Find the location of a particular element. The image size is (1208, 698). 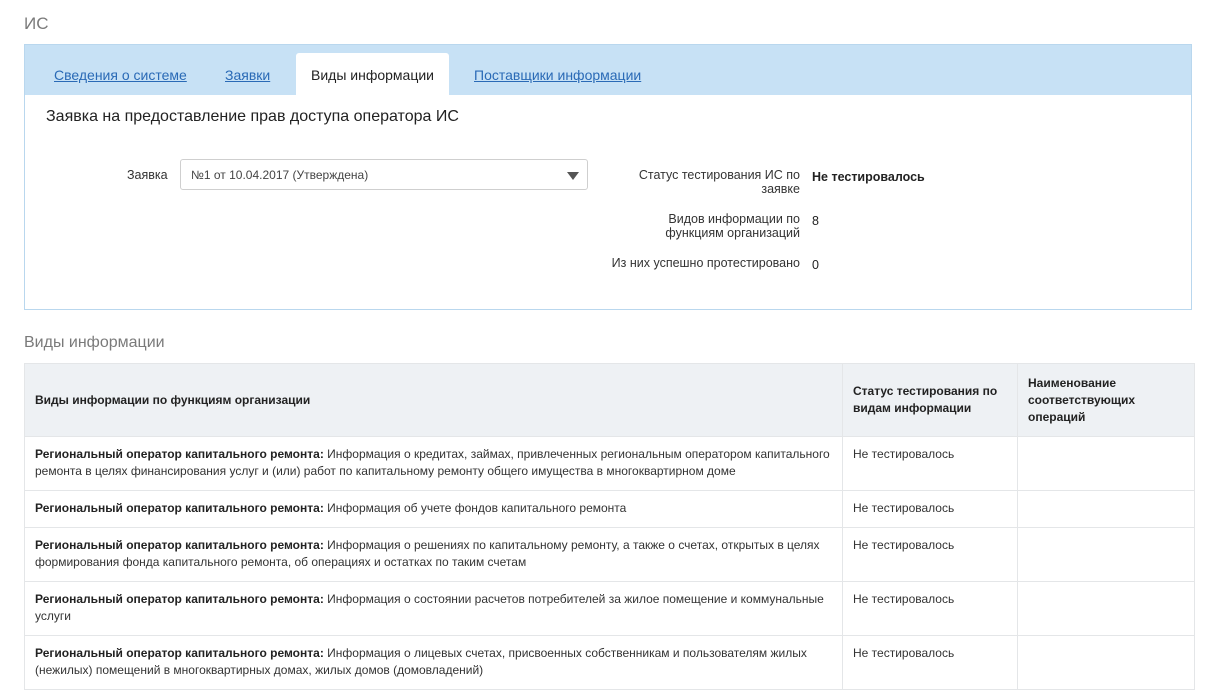

request-select-value: №1 от 10.04.2017 (Утверждена) is located at coordinates (280, 175).